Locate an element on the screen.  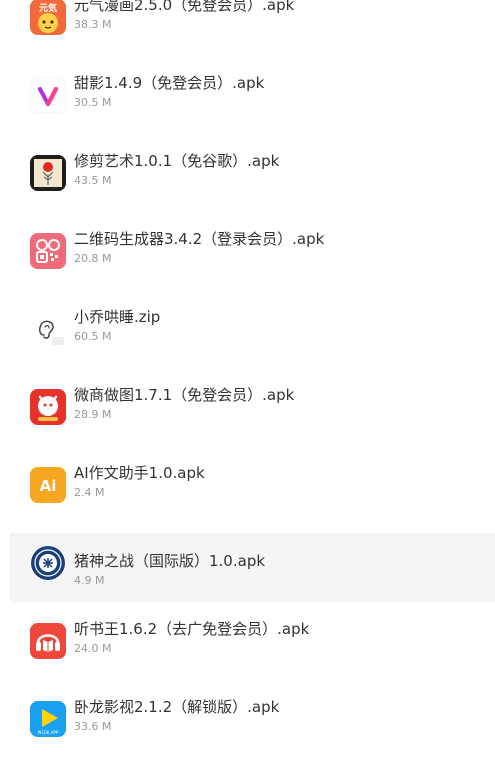
file-row: 元気 元气漫画2.5.0（免登会员）.apk 38.3 M is located at coordinates (252, 28).